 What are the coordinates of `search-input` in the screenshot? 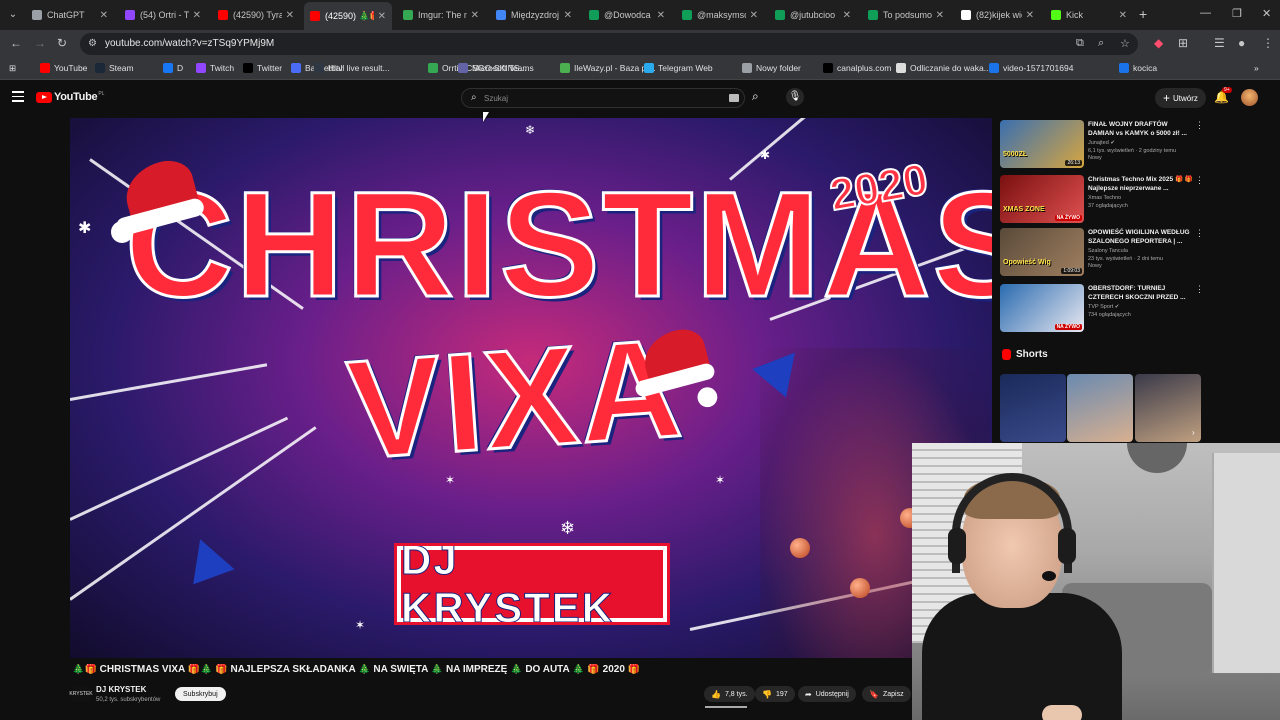 It's located at (604, 98).